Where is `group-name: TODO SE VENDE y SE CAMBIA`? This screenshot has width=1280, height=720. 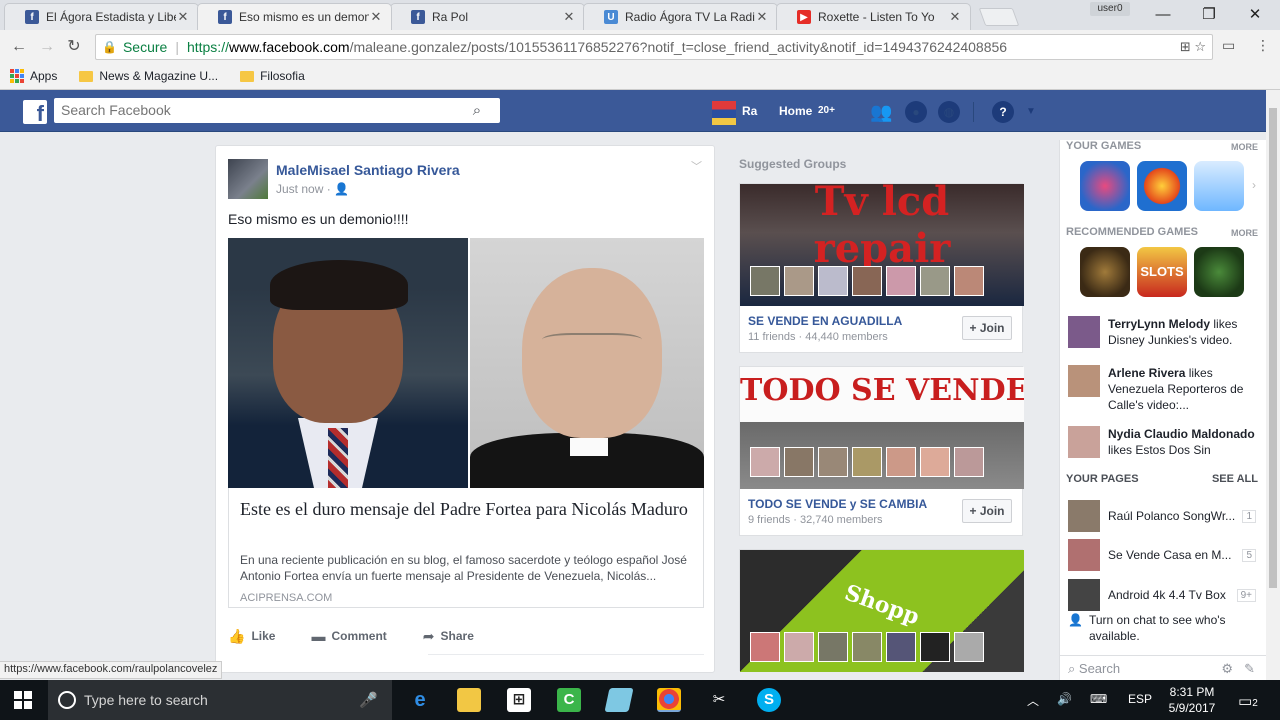 group-name: TODO SE VENDE y SE CAMBIA is located at coordinates (837, 504).